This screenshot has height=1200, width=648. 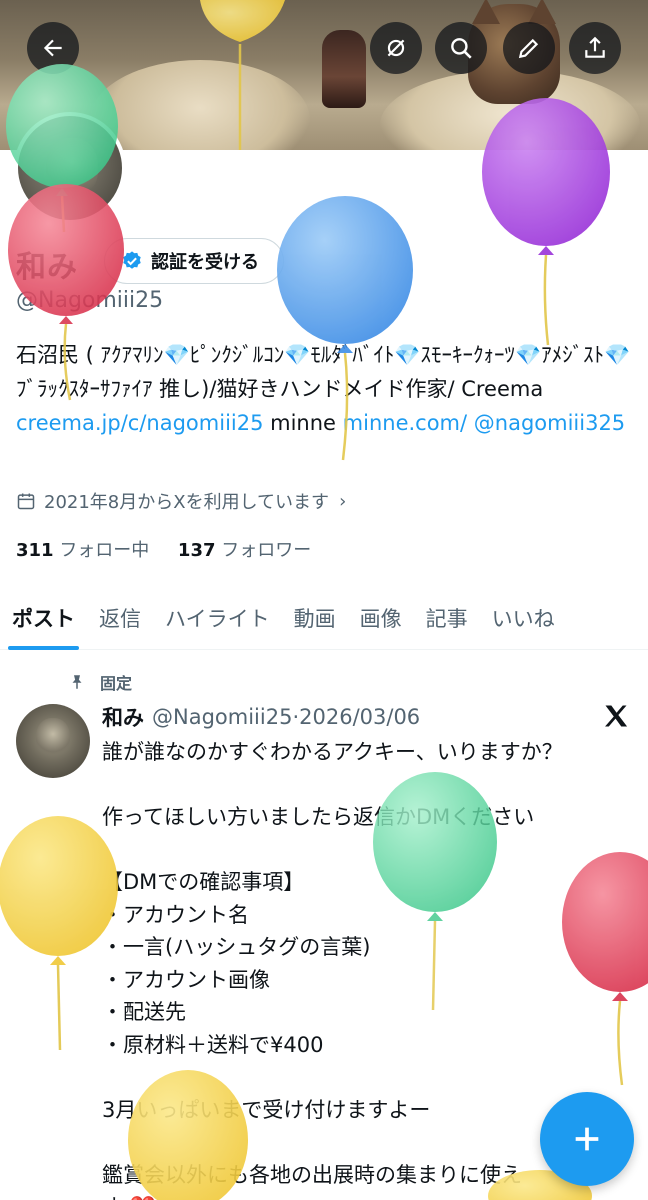 What do you see at coordinates (523, 618) in the screenshot?
I see `tab-likes: いいね` at bounding box center [523, 618].